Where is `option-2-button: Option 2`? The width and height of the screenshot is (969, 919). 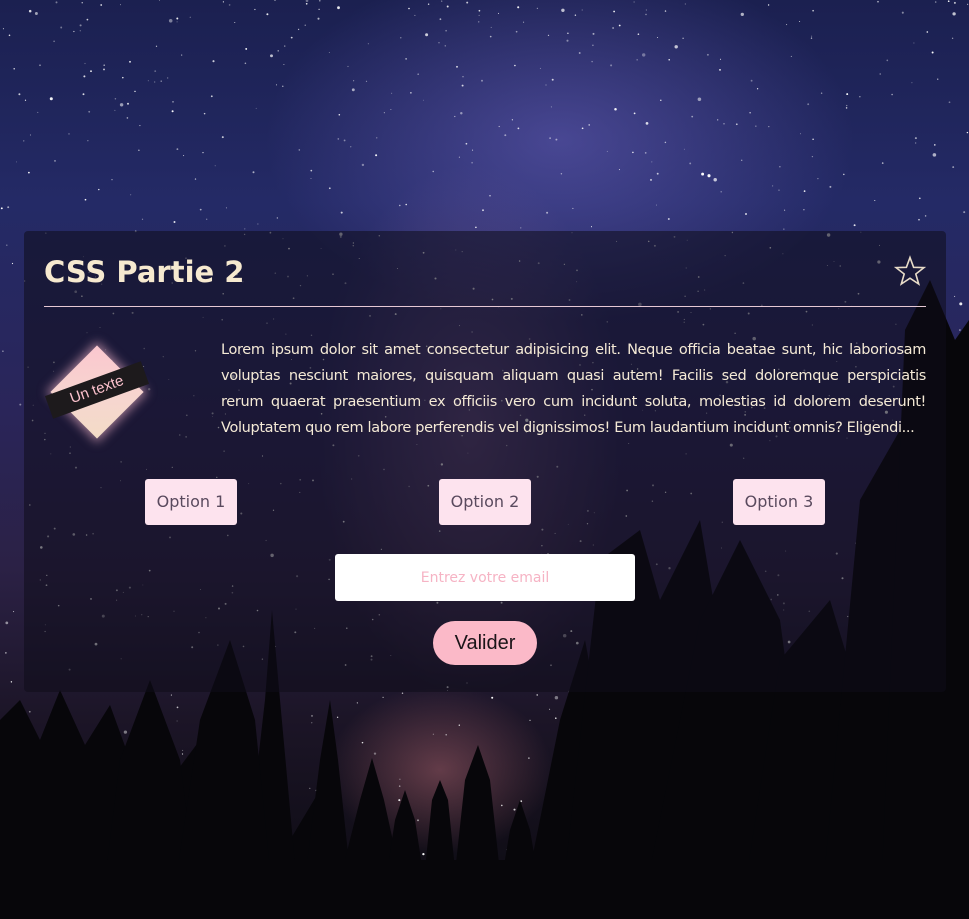 option-2-button: Option 2 is located at coordinates (485, 502).